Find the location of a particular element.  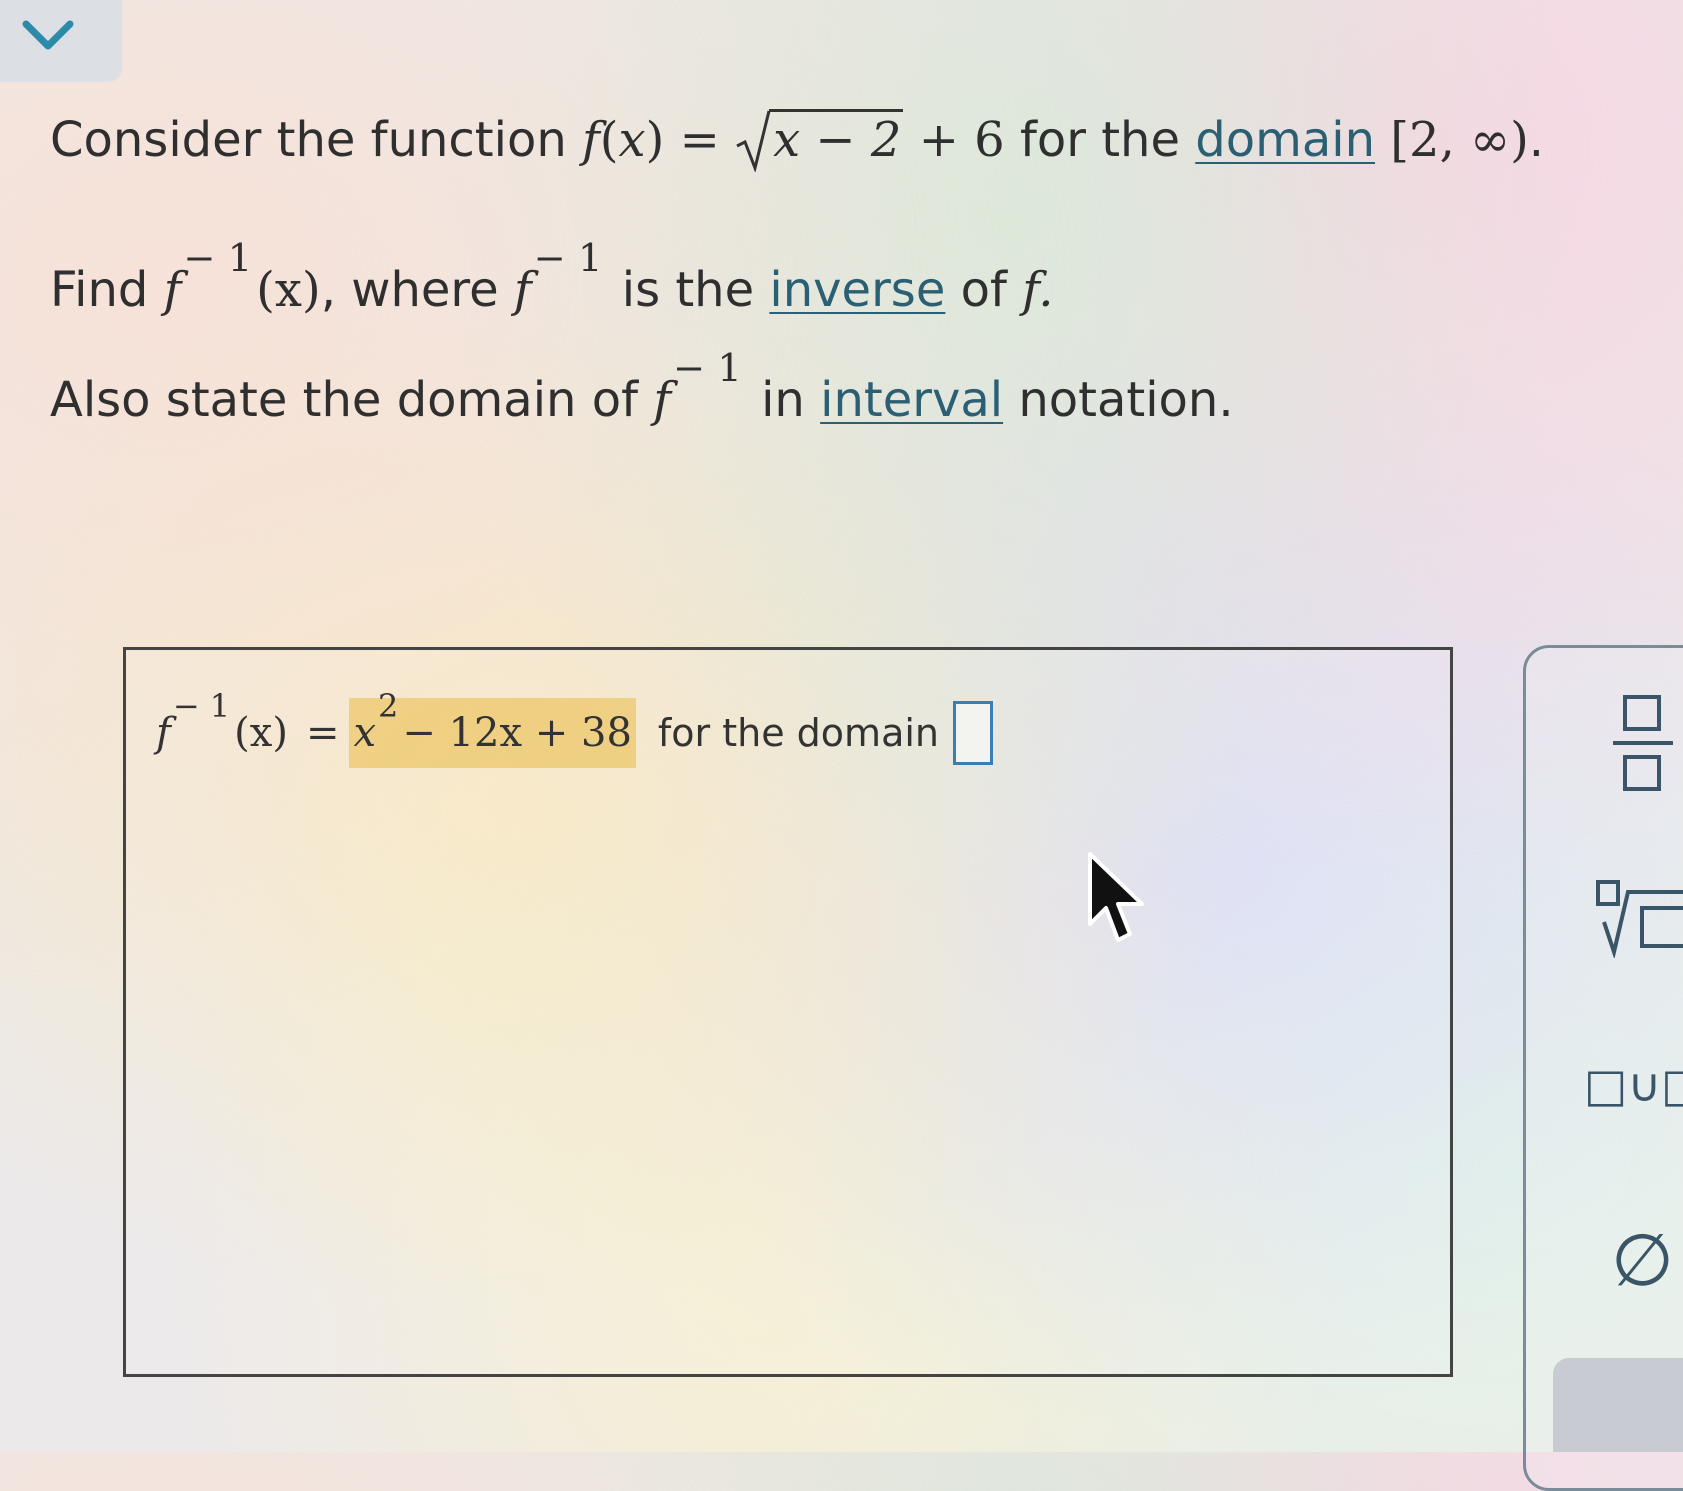

fraction-icon is located at coordinates (1643, 743).